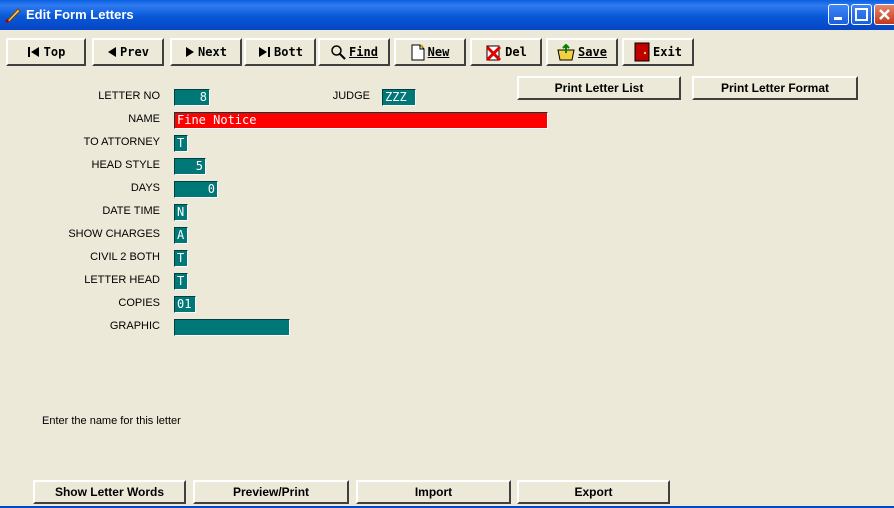 The width and height of the screenshot is (894, 508). What do you see at coordinates (838, 14) in the screenshot?
I see `minimize-button` at bounding box center [838, 14].